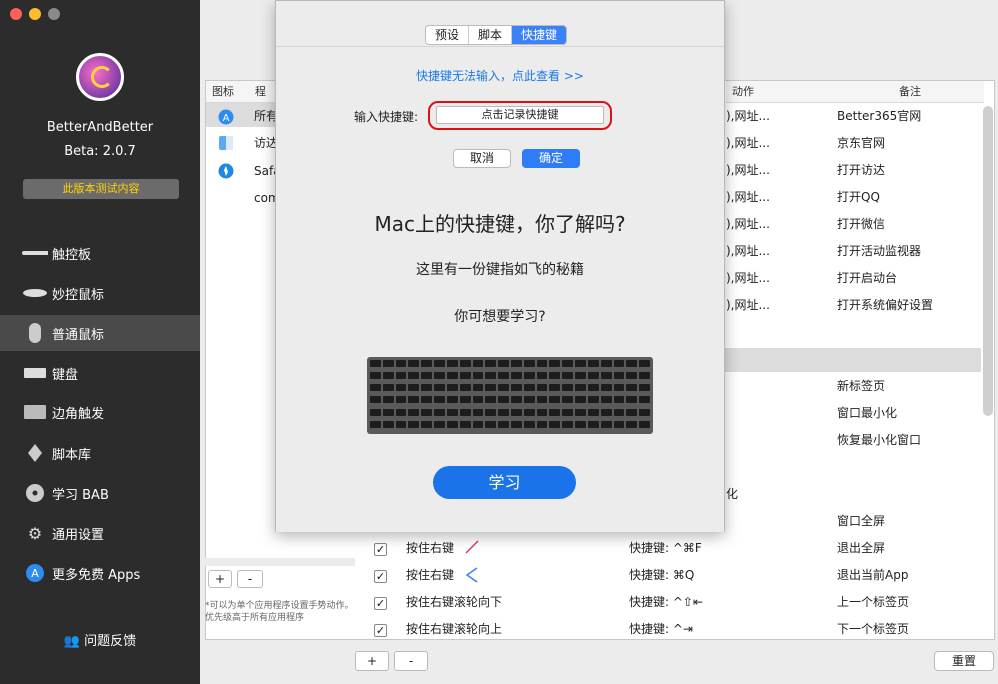  I want to click on reset-button: 重置, so click(964, 661).